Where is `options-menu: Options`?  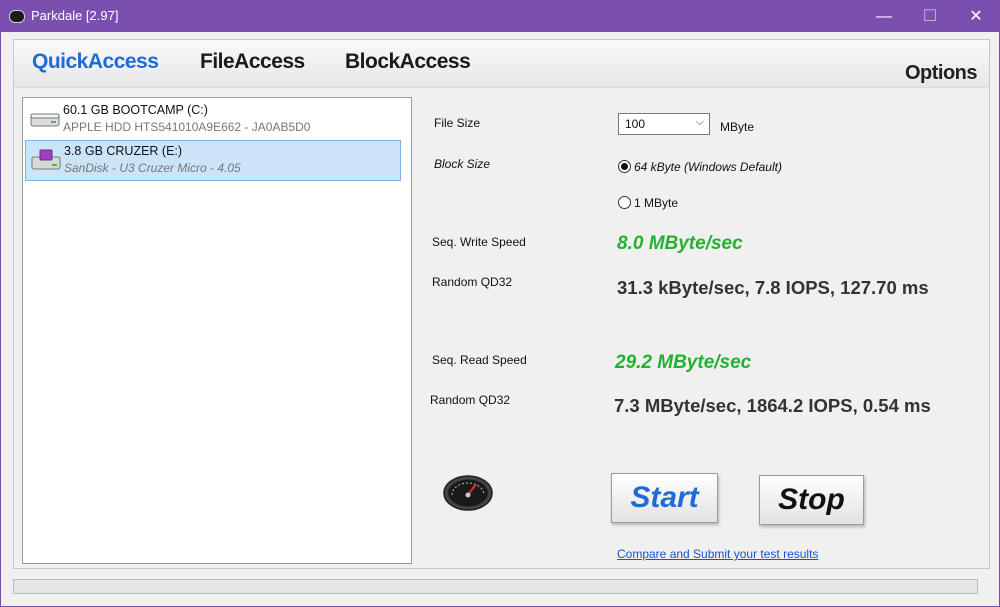
options-menu: Options is located at coordinates (941, 73).